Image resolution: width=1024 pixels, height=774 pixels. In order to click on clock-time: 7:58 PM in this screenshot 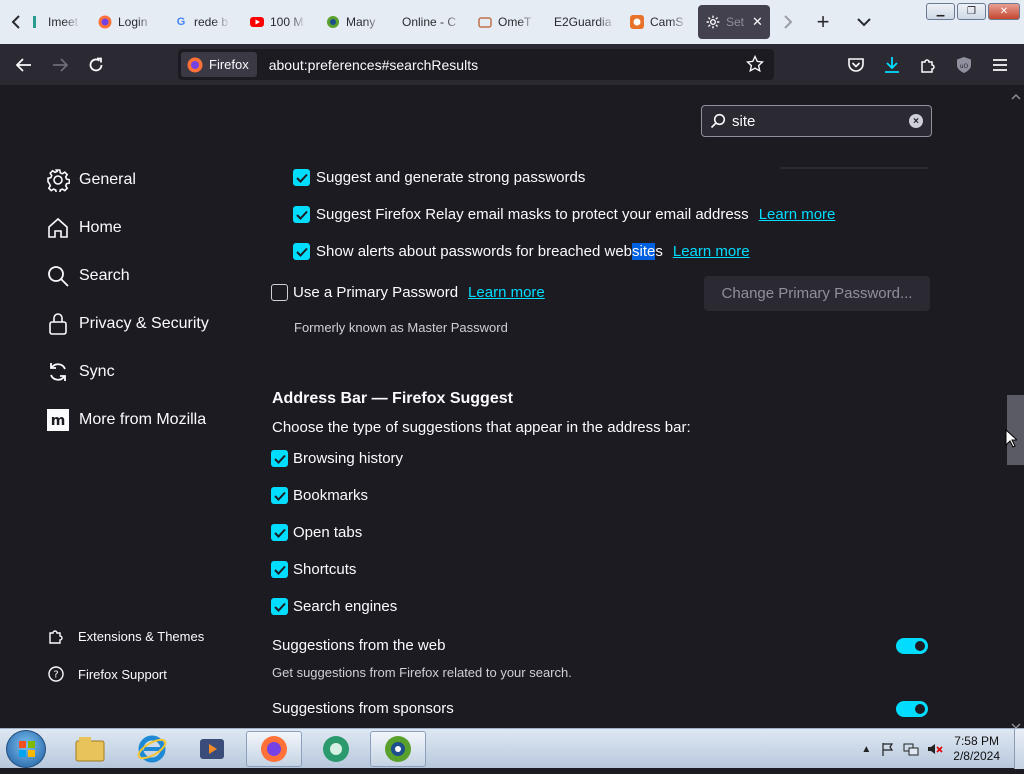, I will do `click(976, 741)`.